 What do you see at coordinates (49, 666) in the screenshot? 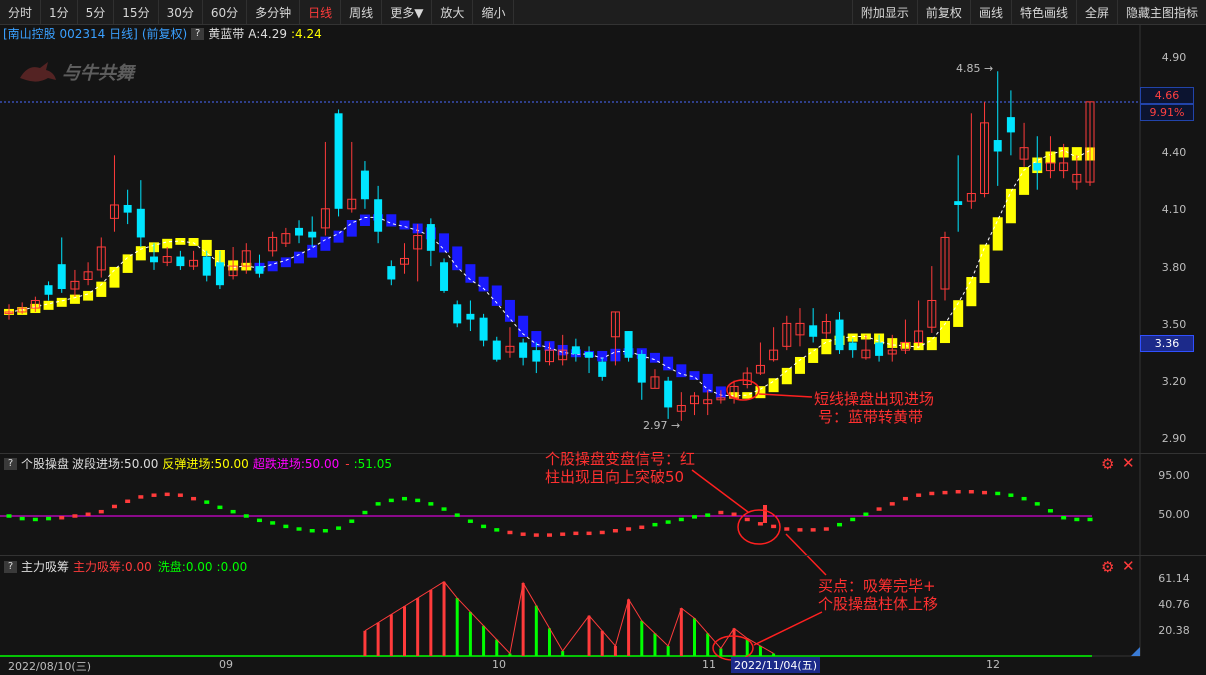
I see `date-label: 2022/08/10(三)` at bounding box center [49, 666].